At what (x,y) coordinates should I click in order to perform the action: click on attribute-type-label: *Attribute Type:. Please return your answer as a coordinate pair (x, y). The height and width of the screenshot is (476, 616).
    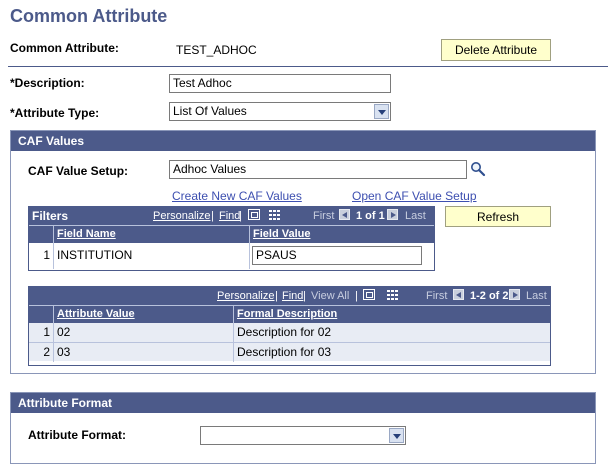
    Looking at the image, I should click on (55, 113).